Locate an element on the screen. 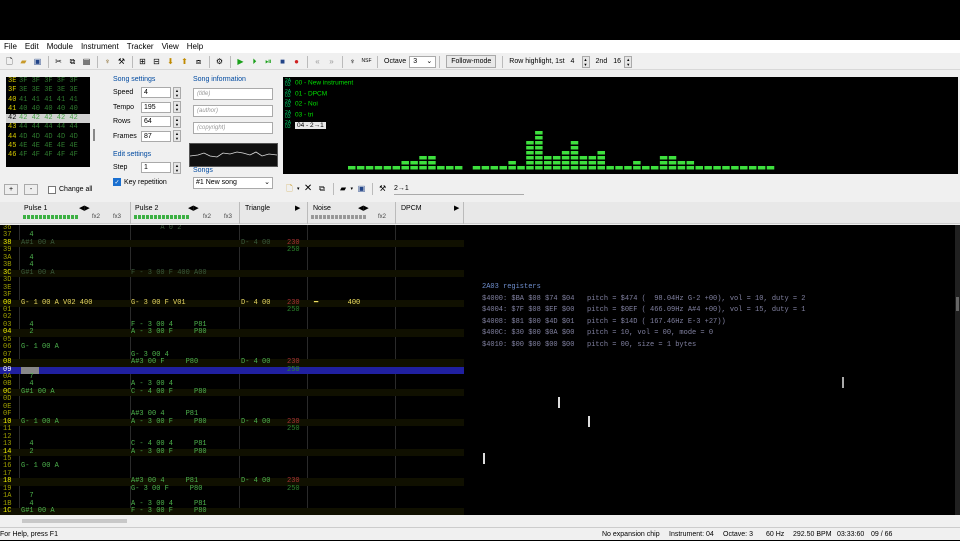 The image size is (960, 541). about-icon: ♆ is located at coordinates (352, 61).